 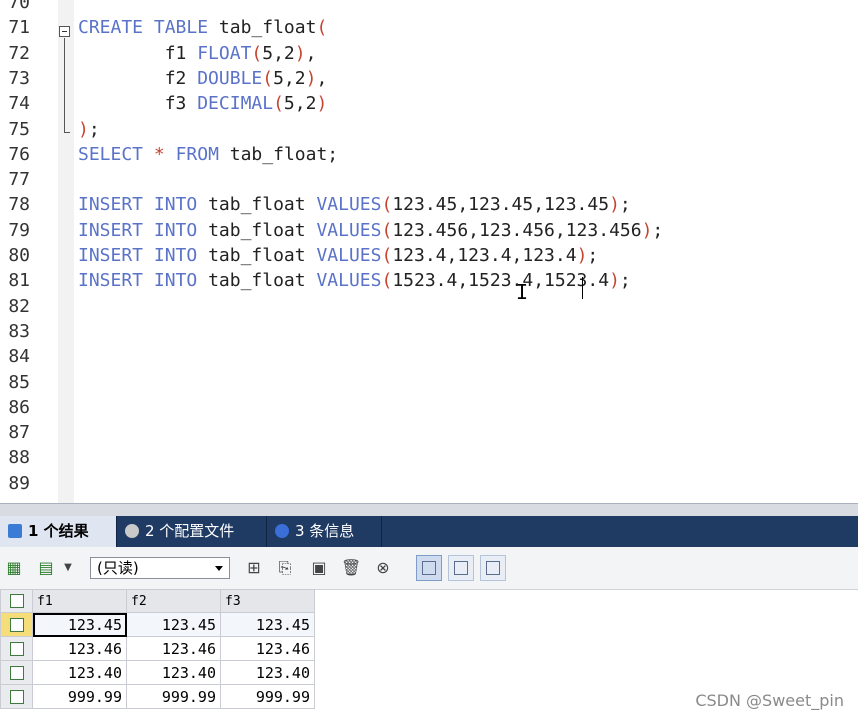 What do you see at coordinates (429, 382) in the screenshot?
I see `code-line: 85` at bounding box center [429, 382].